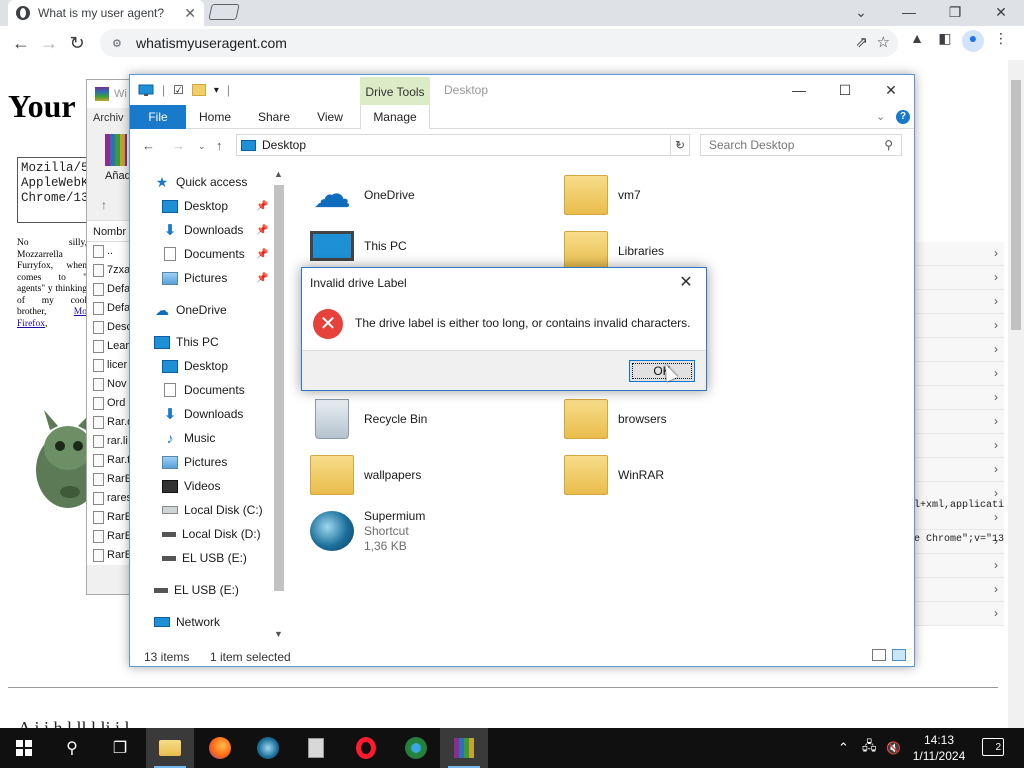 The width and height of the screenshot is (1024, 768). What do you see at coordinates (194, 278) in the screenshot?
I see `nav-qa-pictures: Pictures` at bounding box center [194, 278].